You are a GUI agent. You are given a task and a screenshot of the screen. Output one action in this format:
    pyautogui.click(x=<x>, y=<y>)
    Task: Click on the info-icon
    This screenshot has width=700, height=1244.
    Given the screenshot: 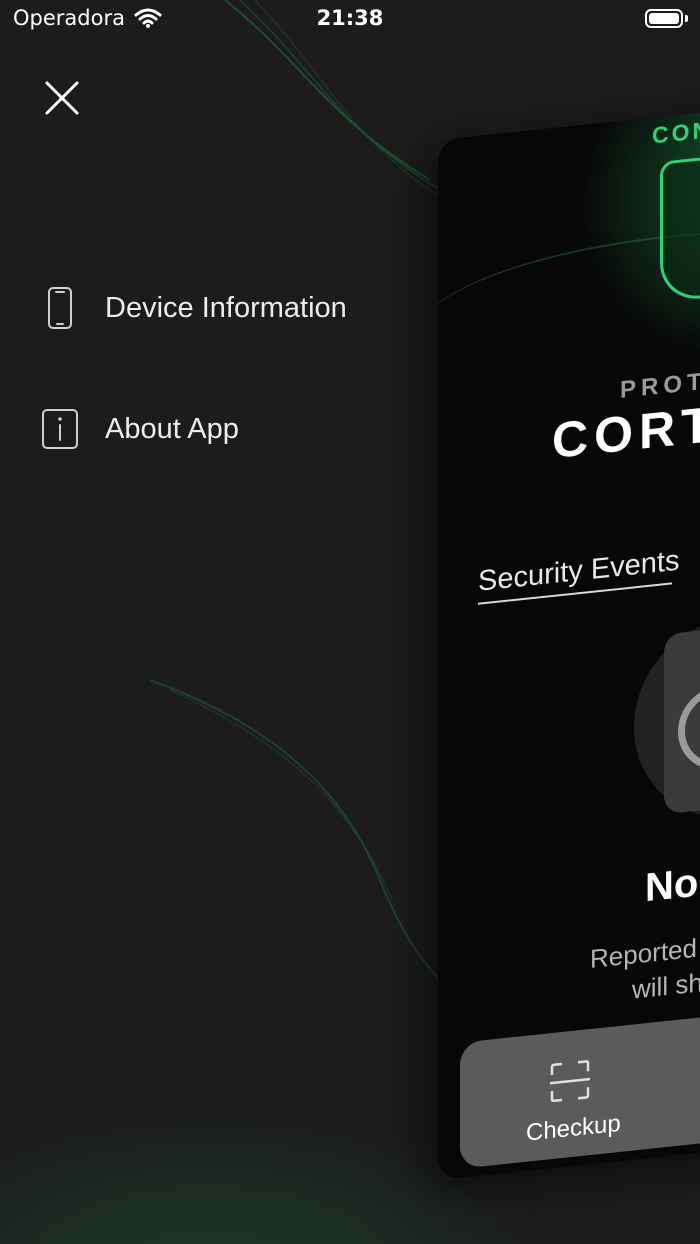 What is the action you would take?
    pyautogui.click(x=60, y=429)
    